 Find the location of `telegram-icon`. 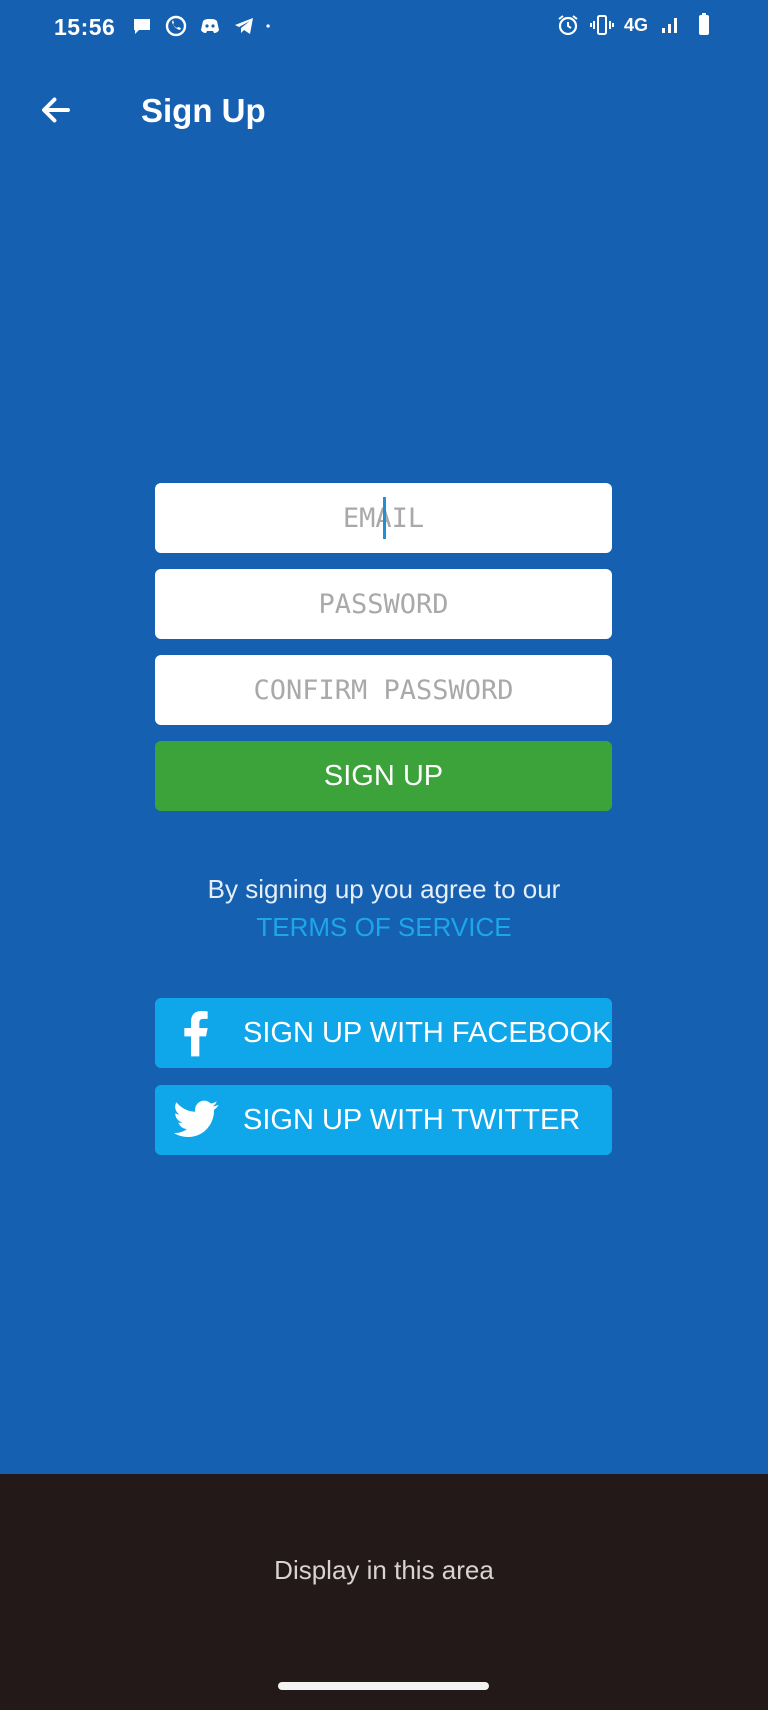

telegram-icon is located at coordinates (244, 26).